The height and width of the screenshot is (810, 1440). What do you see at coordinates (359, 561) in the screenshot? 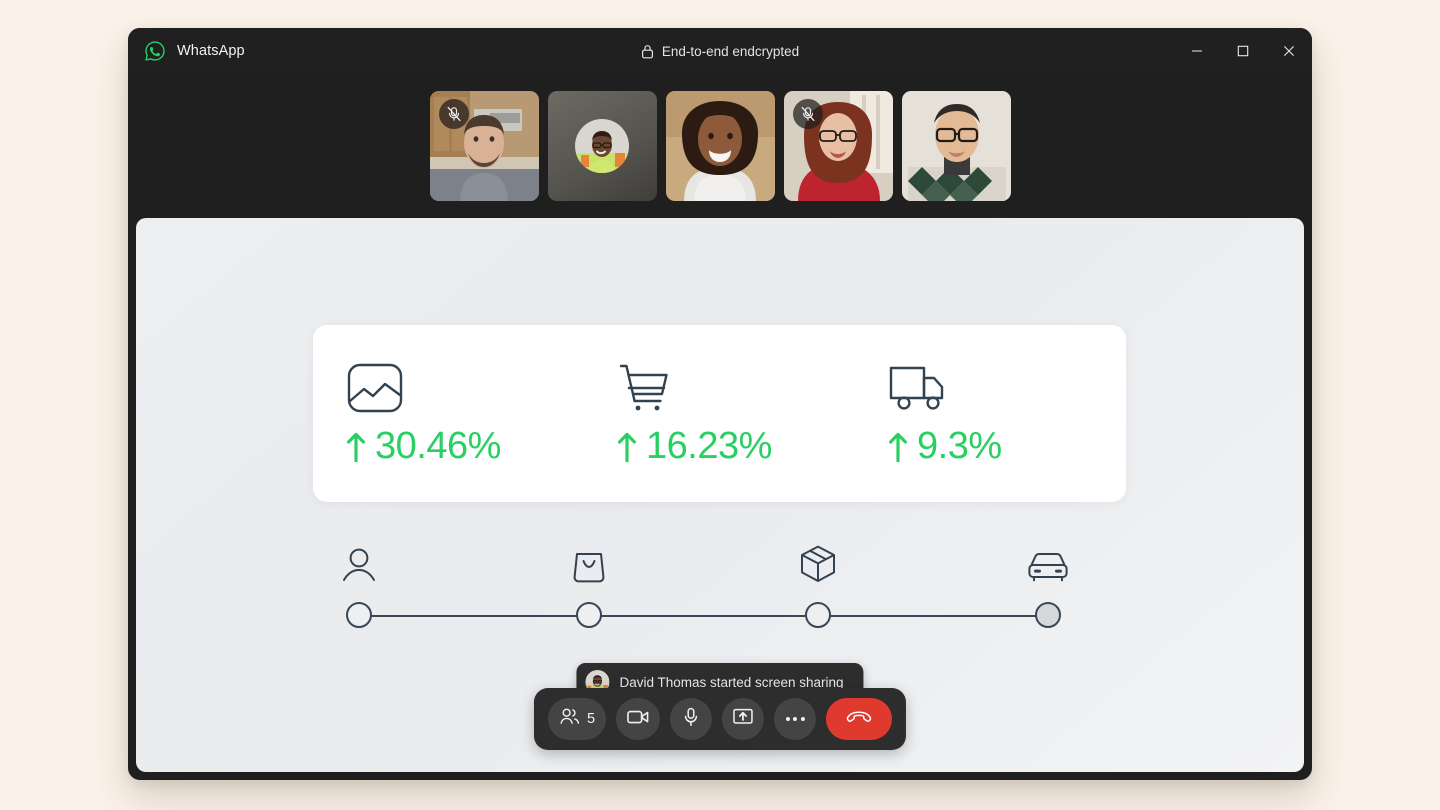
I see `user-icon` at bounding box center [359, 561].